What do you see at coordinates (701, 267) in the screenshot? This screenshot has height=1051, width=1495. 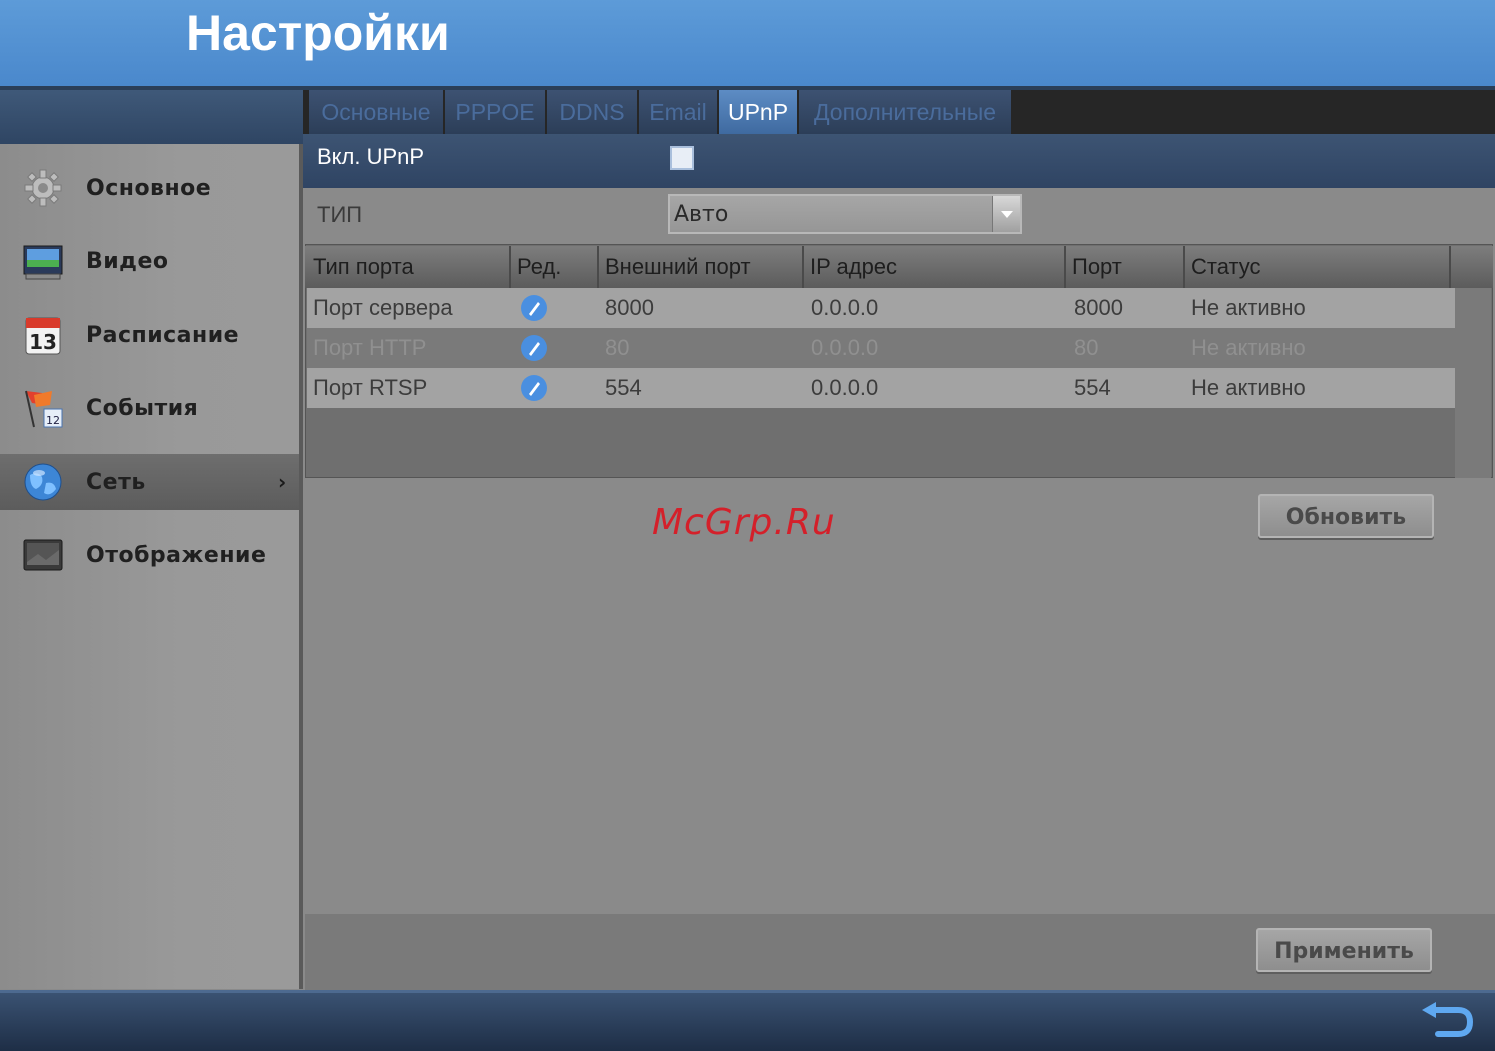 I see `column-header-external-port: Внешний порт` at bounding box center [701, 267].